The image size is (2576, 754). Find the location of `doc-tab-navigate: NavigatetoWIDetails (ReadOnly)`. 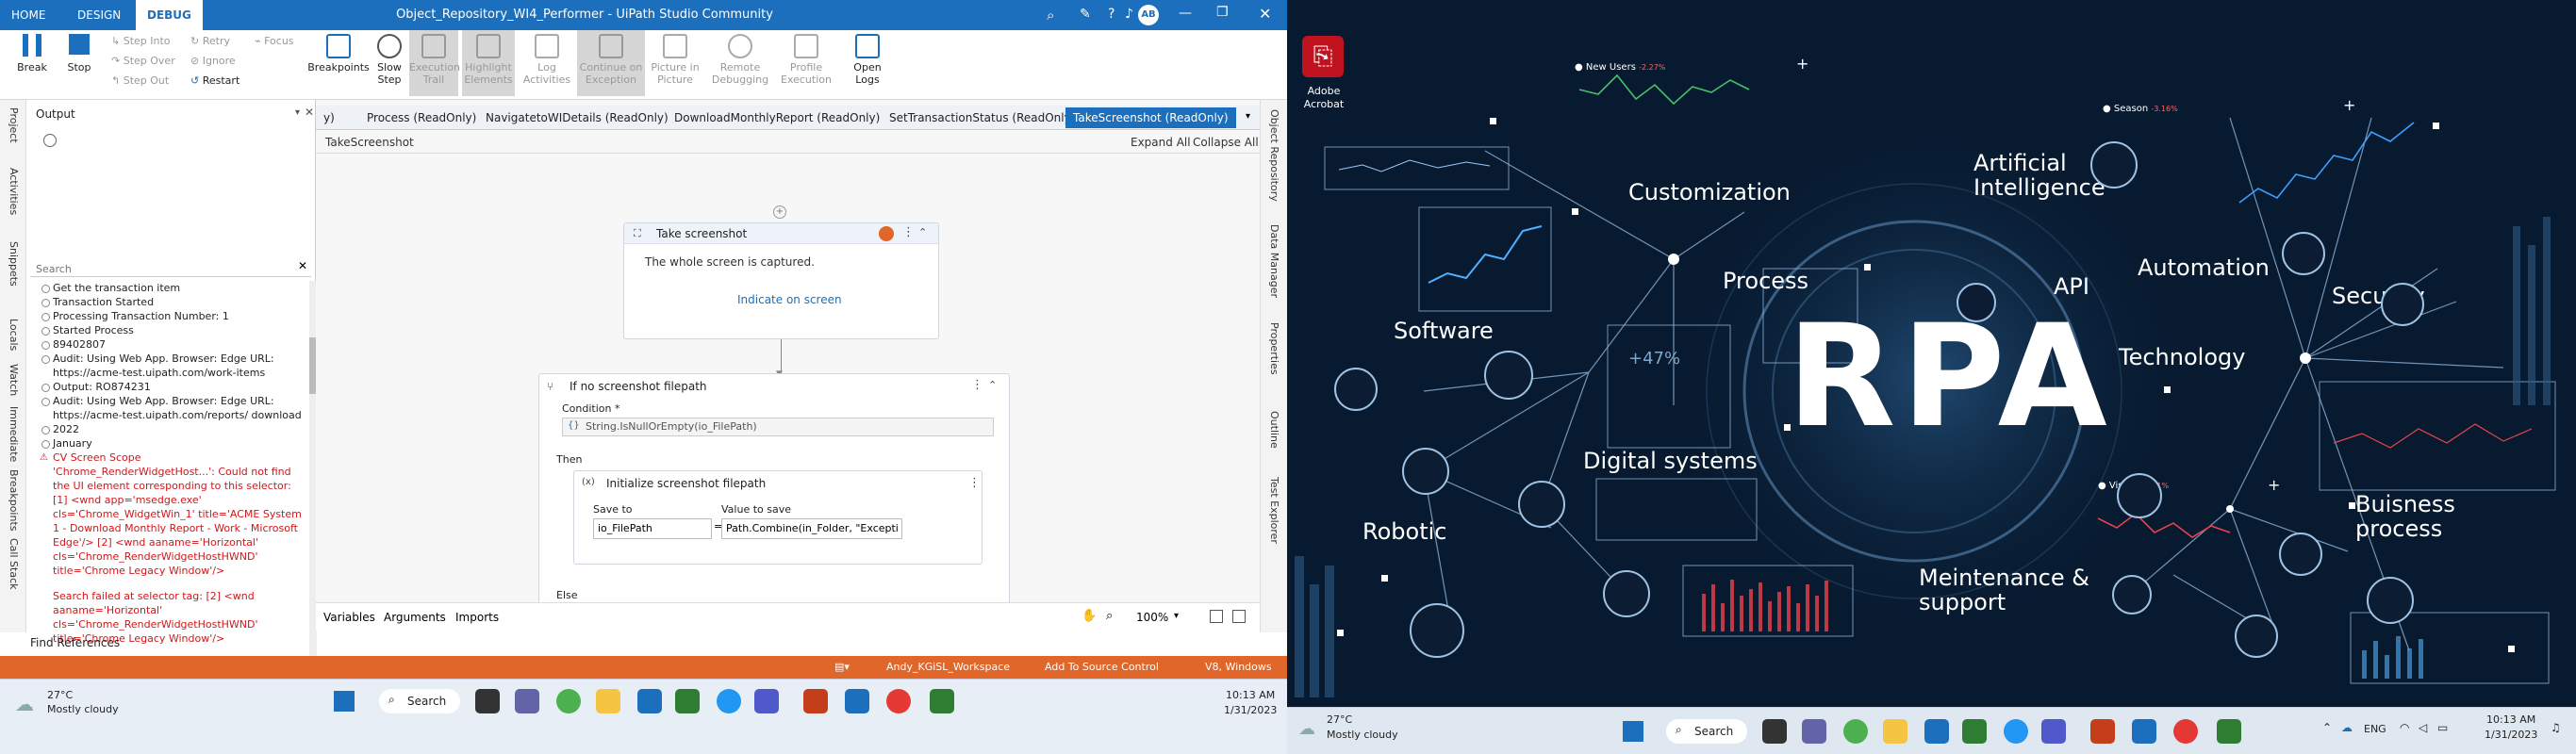

doc-tab-navigate: NavigatetoWIDetails (ReadOnly) is located at coordinates (577, 118).